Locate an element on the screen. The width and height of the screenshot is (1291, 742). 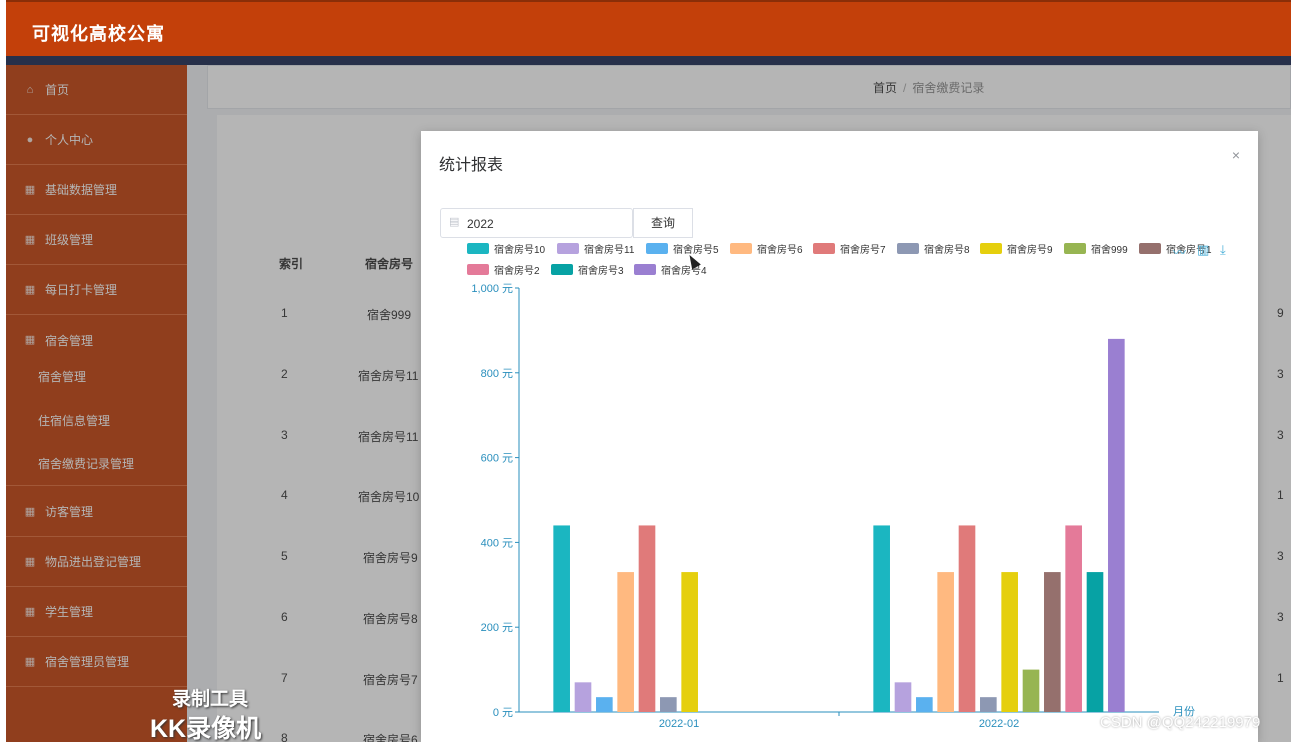
y-tick-label: 800 元 is located at coordinates (497, 374).